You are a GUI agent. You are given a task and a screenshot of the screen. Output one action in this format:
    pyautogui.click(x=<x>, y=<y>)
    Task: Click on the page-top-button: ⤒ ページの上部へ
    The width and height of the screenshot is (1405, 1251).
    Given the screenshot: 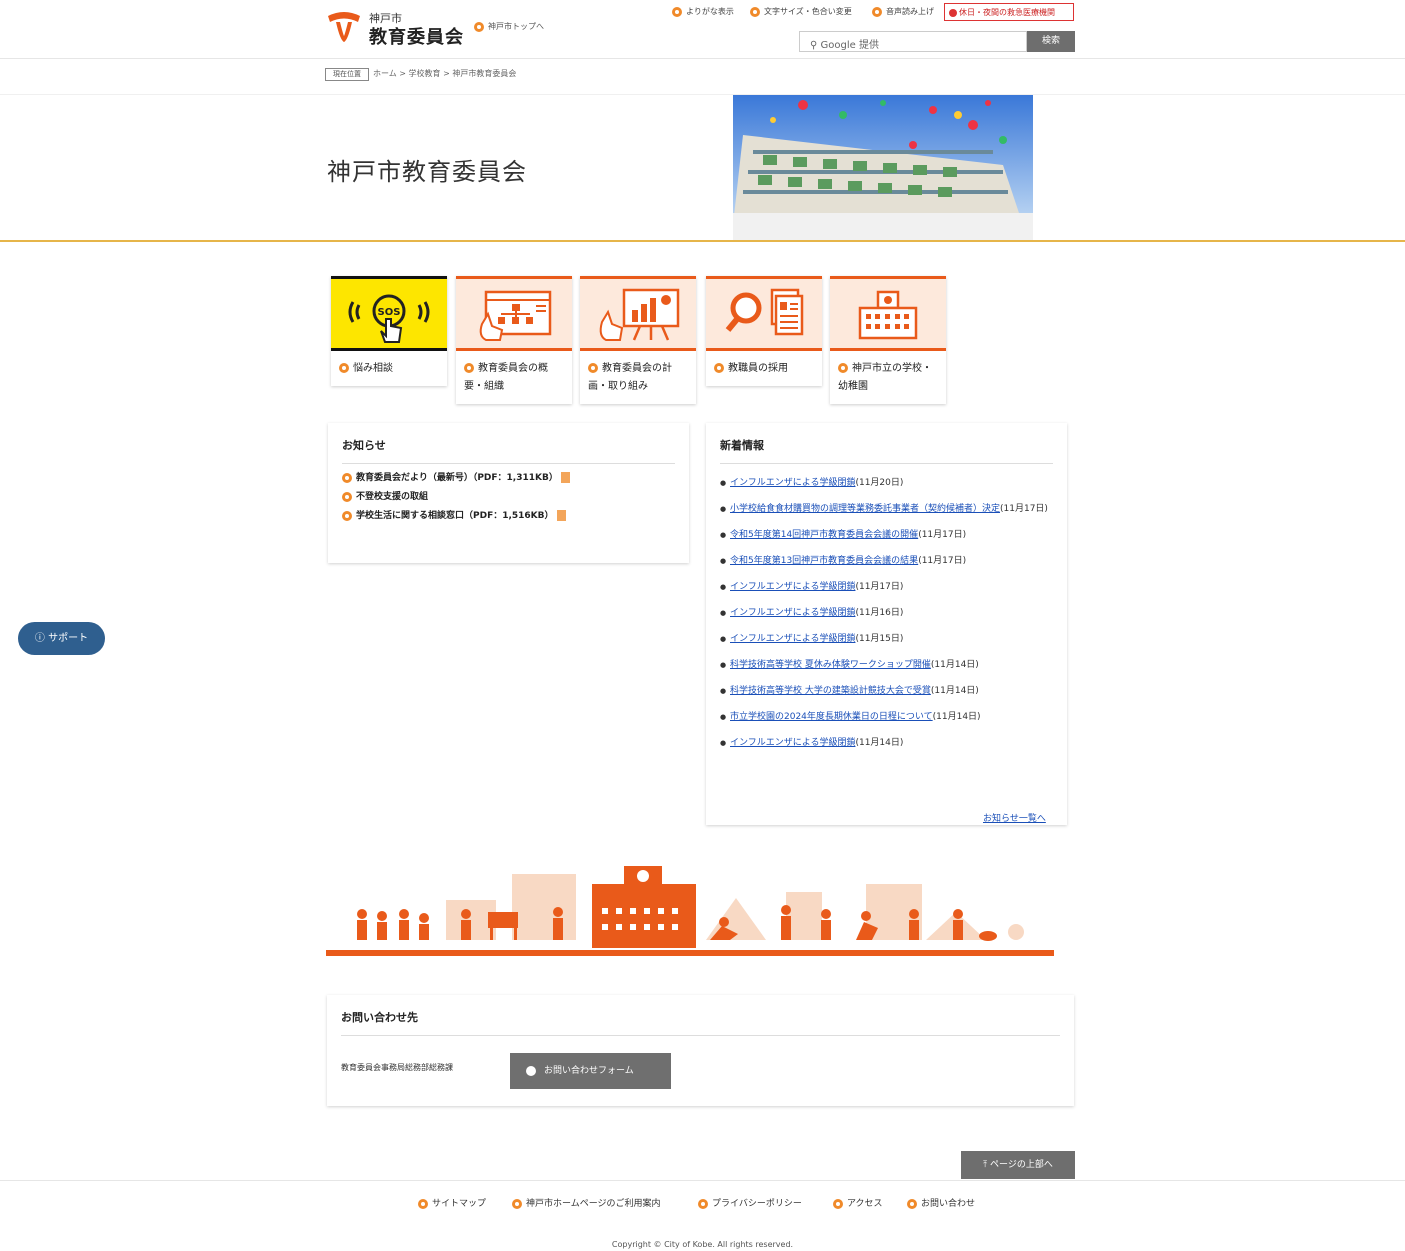 What is the action you would take?
    pyautogui.click(x=1018, y=1165)
    